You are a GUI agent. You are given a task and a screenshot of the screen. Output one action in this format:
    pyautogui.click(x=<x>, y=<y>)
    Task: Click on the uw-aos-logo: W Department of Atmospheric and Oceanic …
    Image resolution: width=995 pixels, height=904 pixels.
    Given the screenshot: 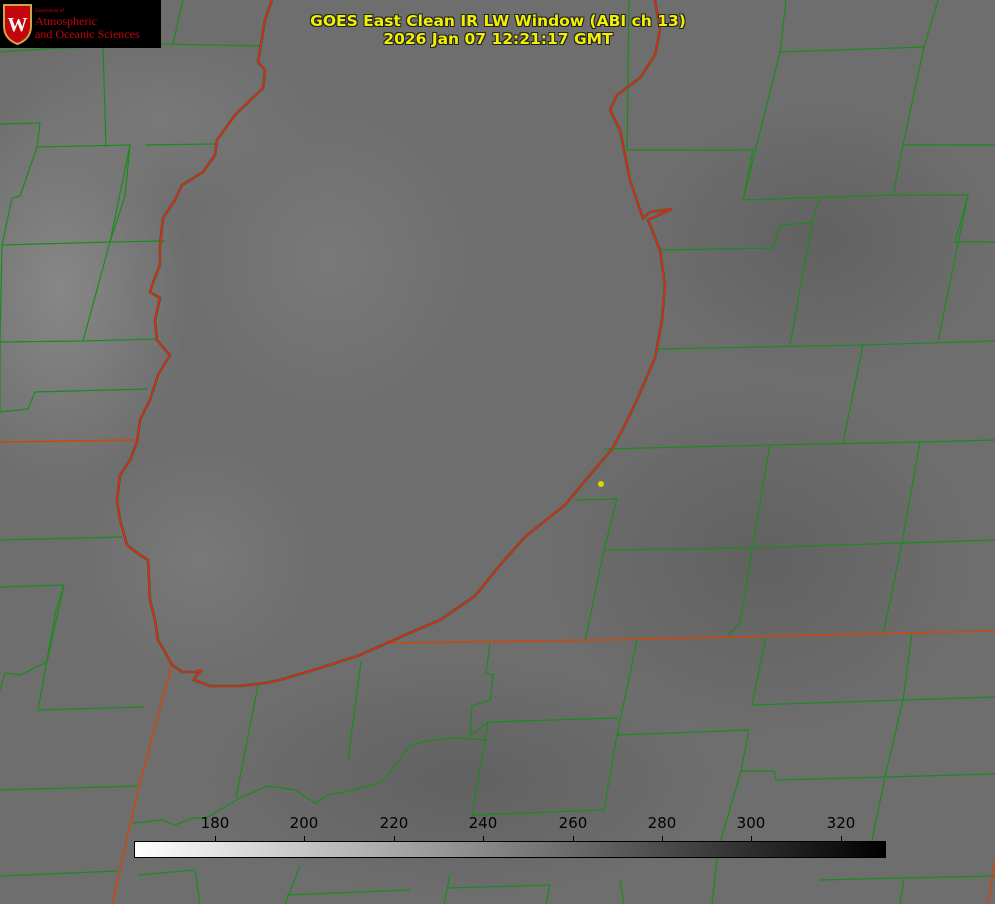 What is the action you would take?
    pyautogui.click(x=80, y=24)
    